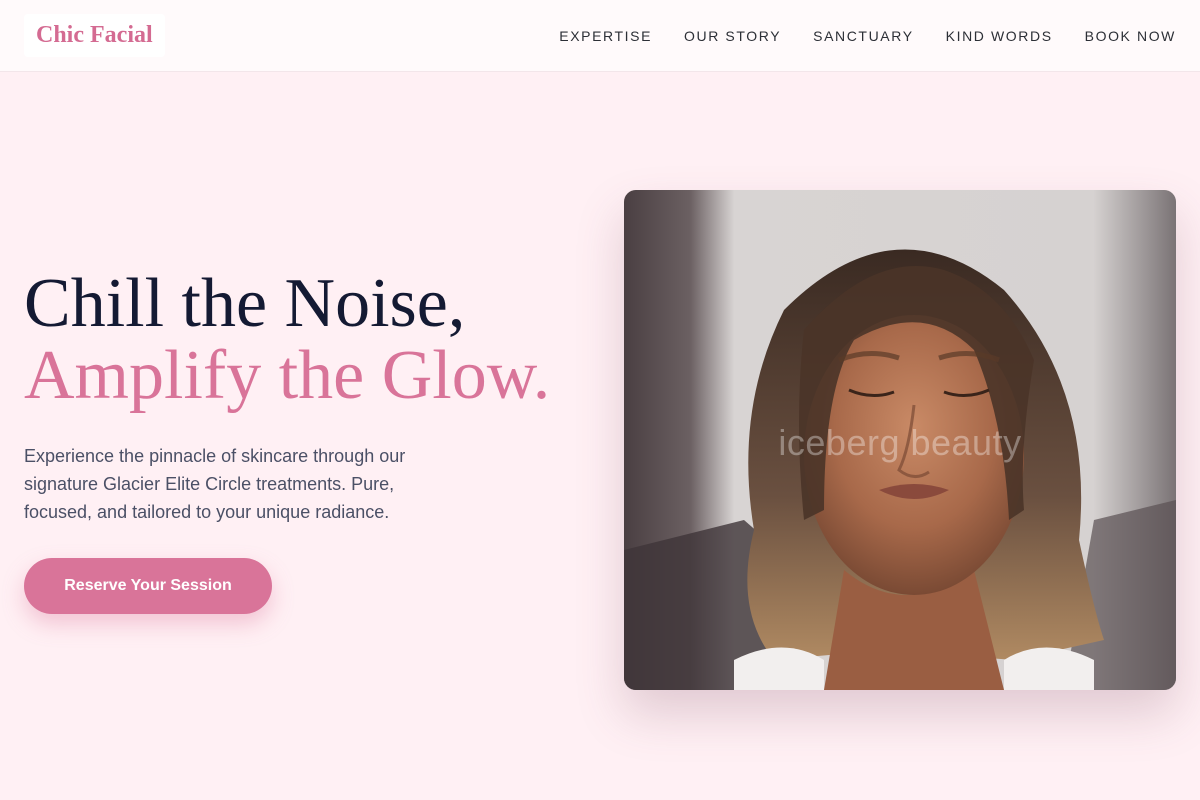 This screenshot has width=1200, height=800. I want to click on brand-logo: Chic Facial, so click(94, 35).